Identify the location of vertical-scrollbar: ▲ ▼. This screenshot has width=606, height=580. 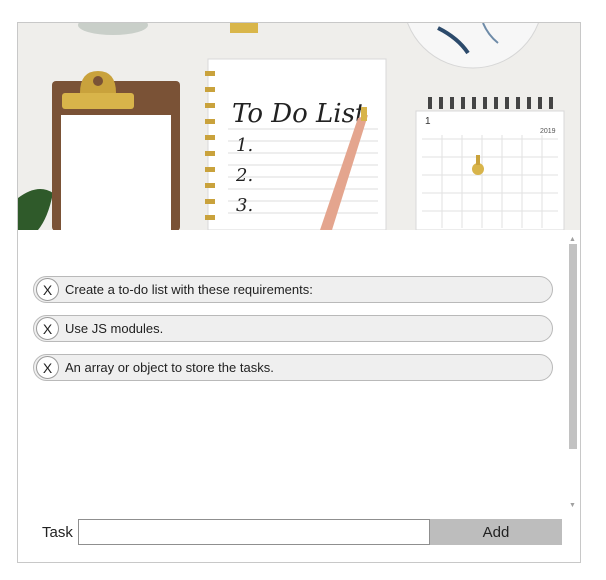
(572, 372).